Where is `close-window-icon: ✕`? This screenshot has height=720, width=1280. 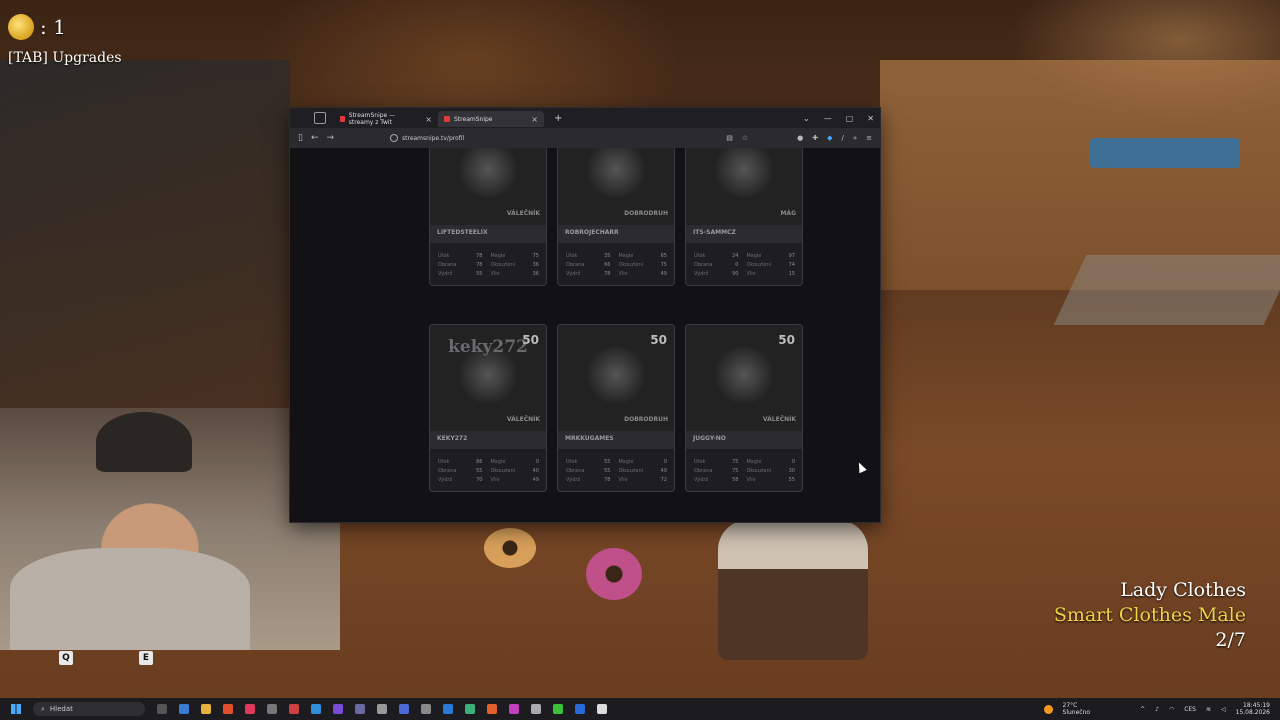
close-window-icon: ✕ is located at coordinates (870, 118).